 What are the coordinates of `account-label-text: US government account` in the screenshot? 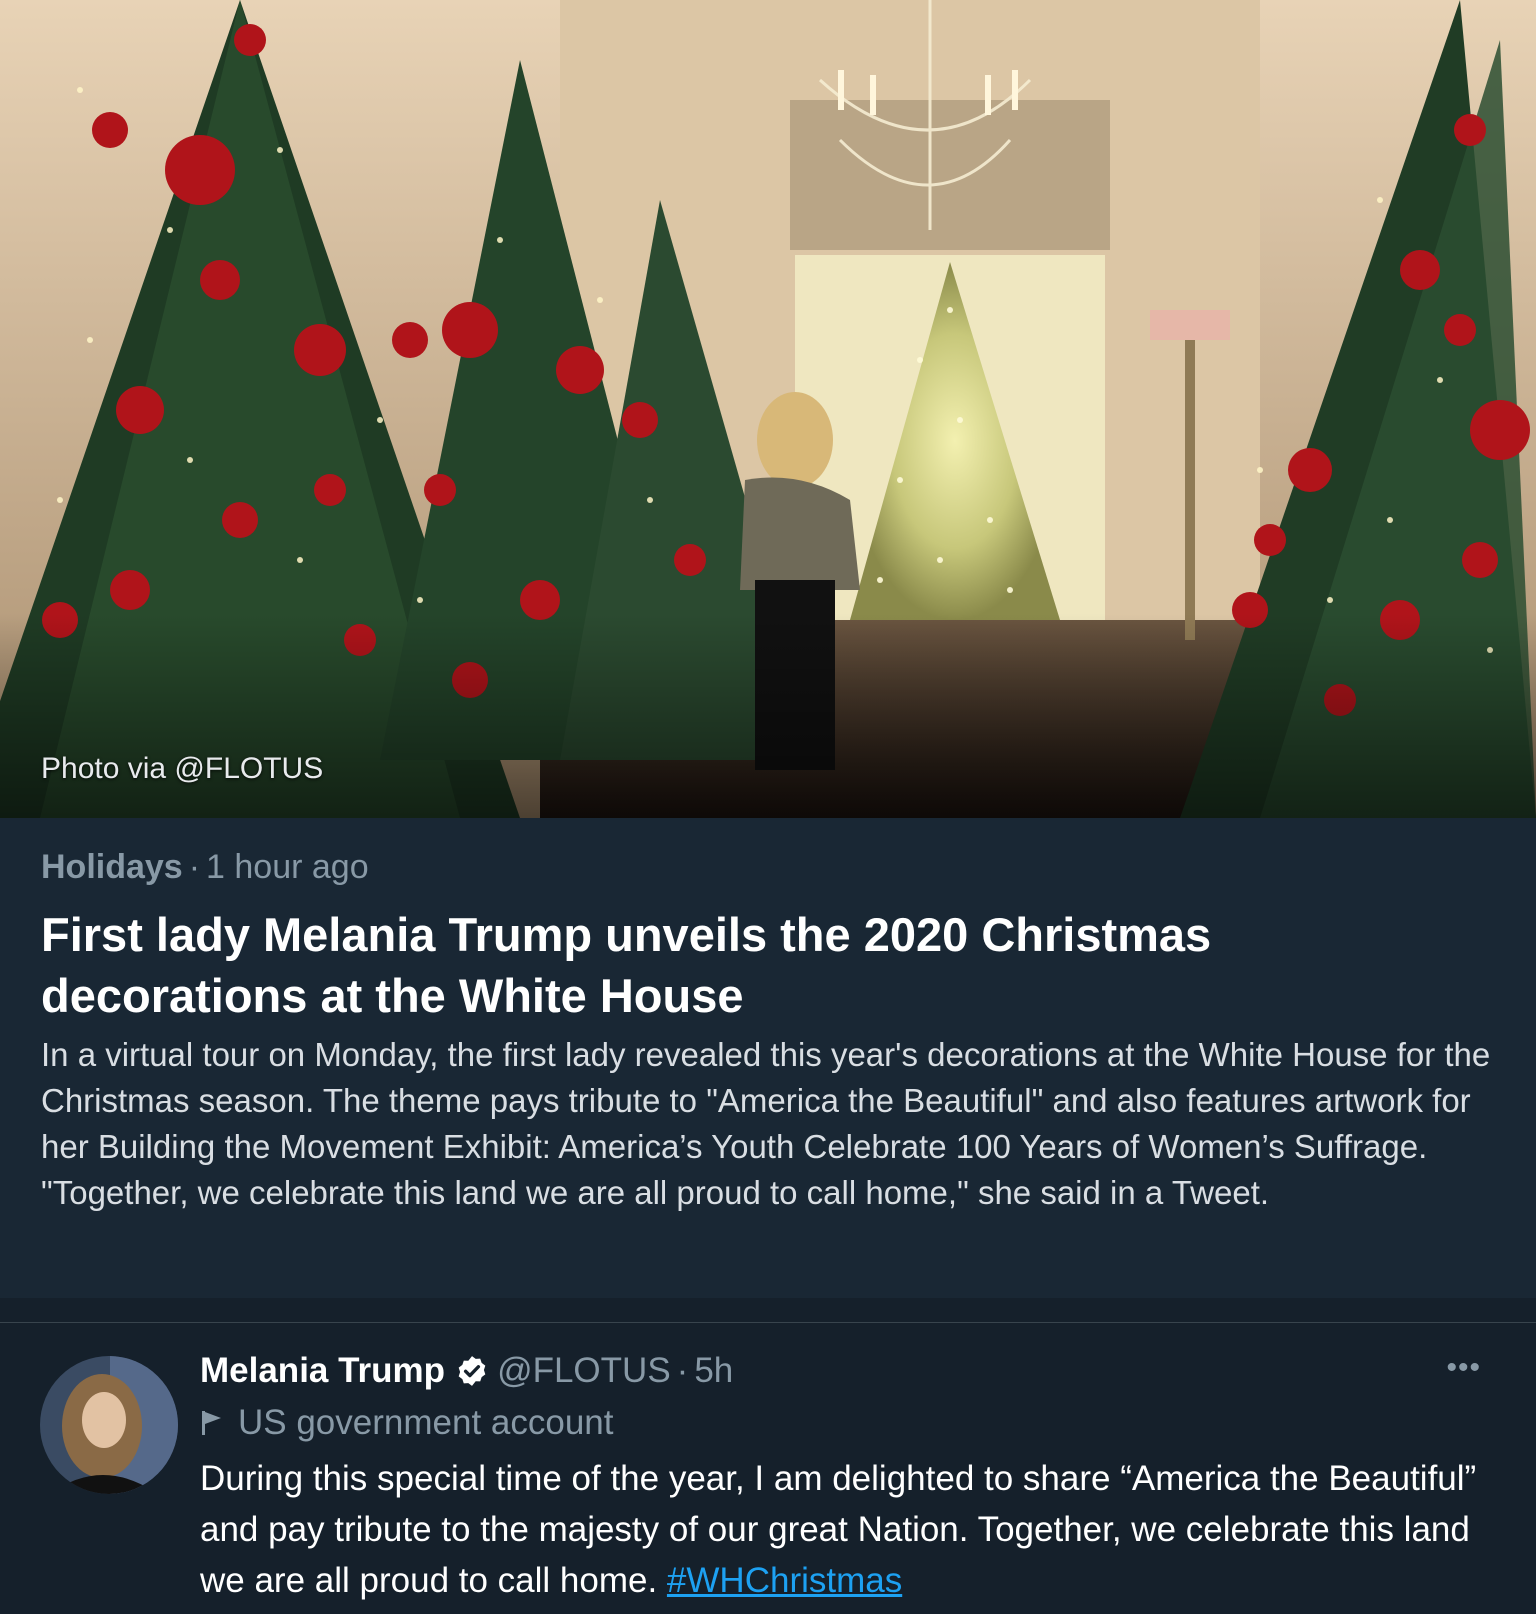 It's located at (426, 1422).